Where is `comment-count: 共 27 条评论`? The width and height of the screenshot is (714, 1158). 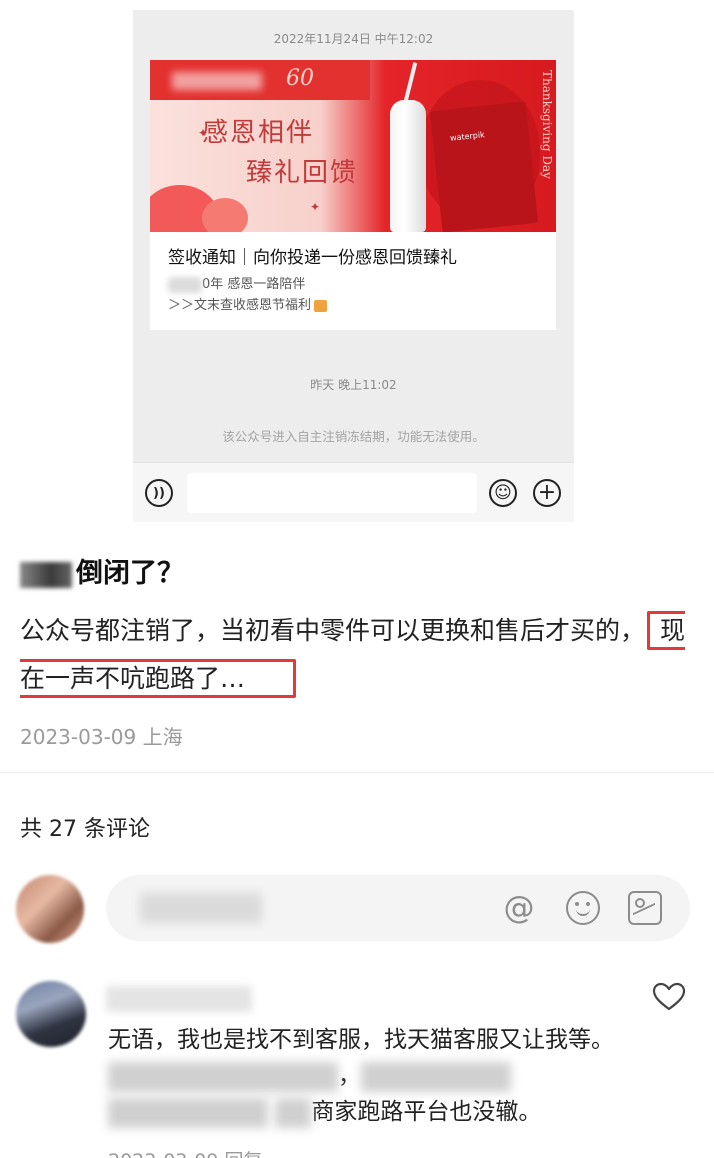
comment-count: 共 27 条评论 is located at coordinates (85, 829).